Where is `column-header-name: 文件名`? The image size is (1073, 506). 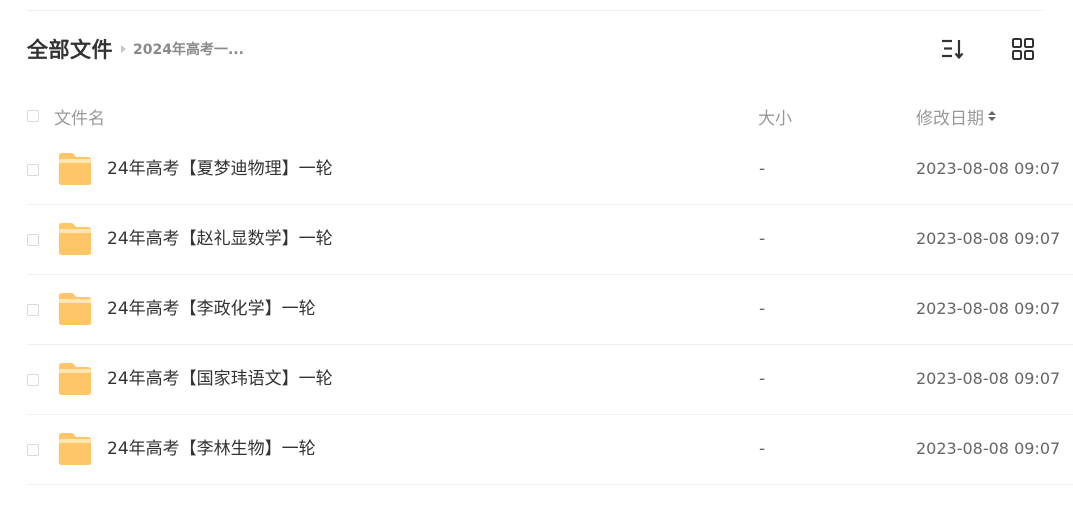
column-header-name: 文件名 is located at coordinates (79, 116).